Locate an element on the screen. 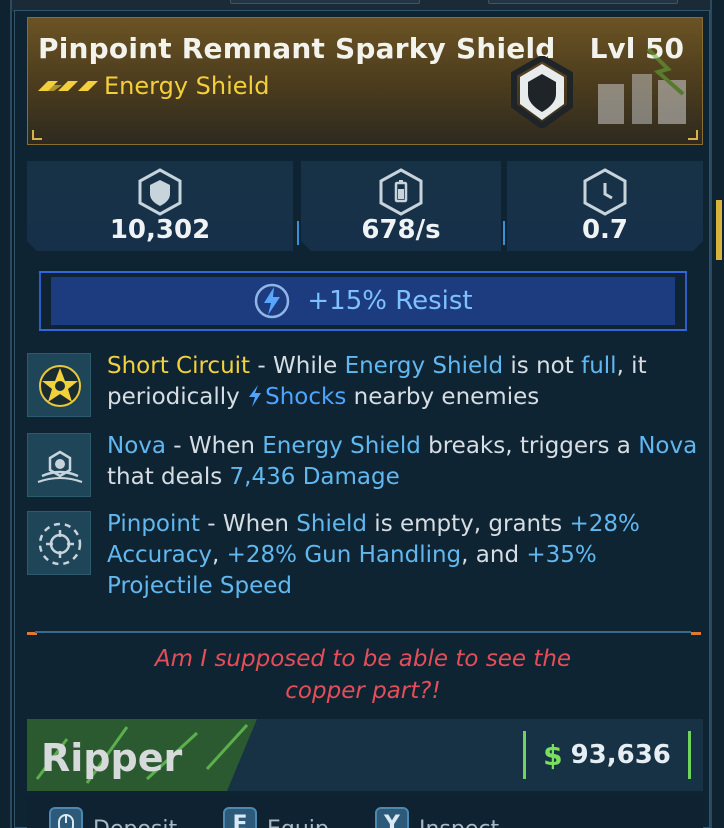 The height and width of the screenshot is (828, 724). manufacturer-art is located at coordinates (642, 85).